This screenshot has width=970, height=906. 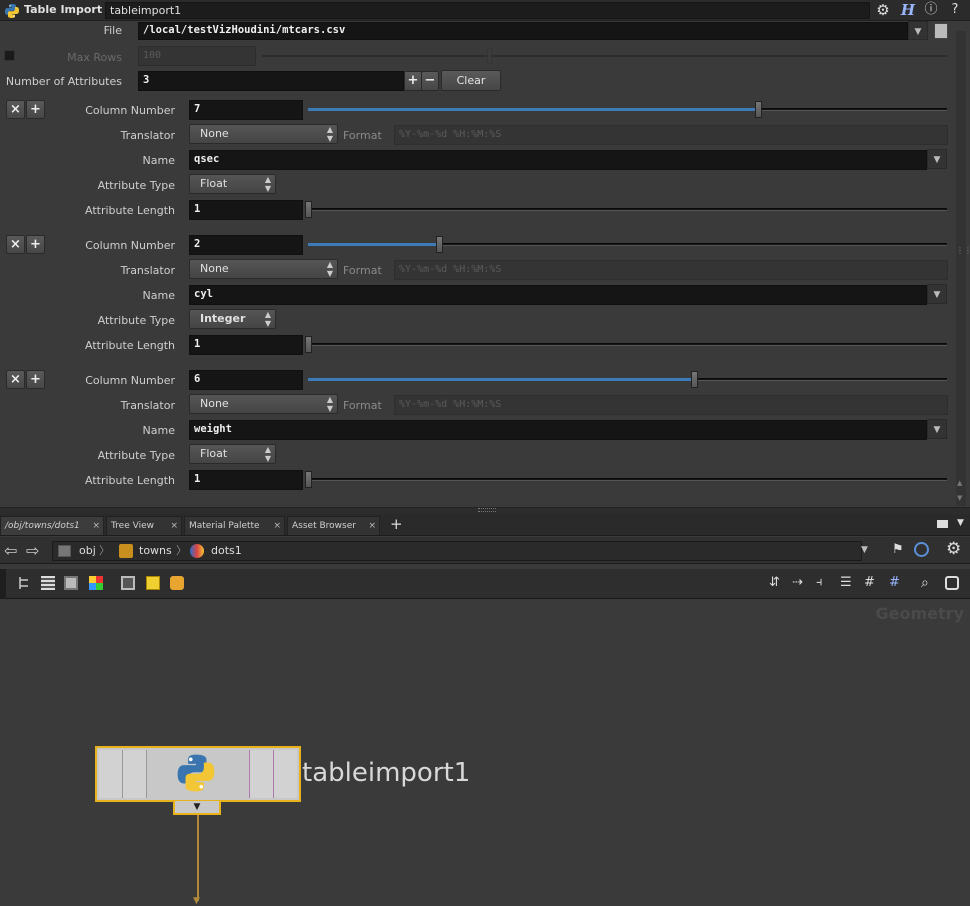 What do you see at coordinates (42, 526) in the screenshot?
I see `tab-label: /obj/towns/dots1` at bounding box center [42, 526].